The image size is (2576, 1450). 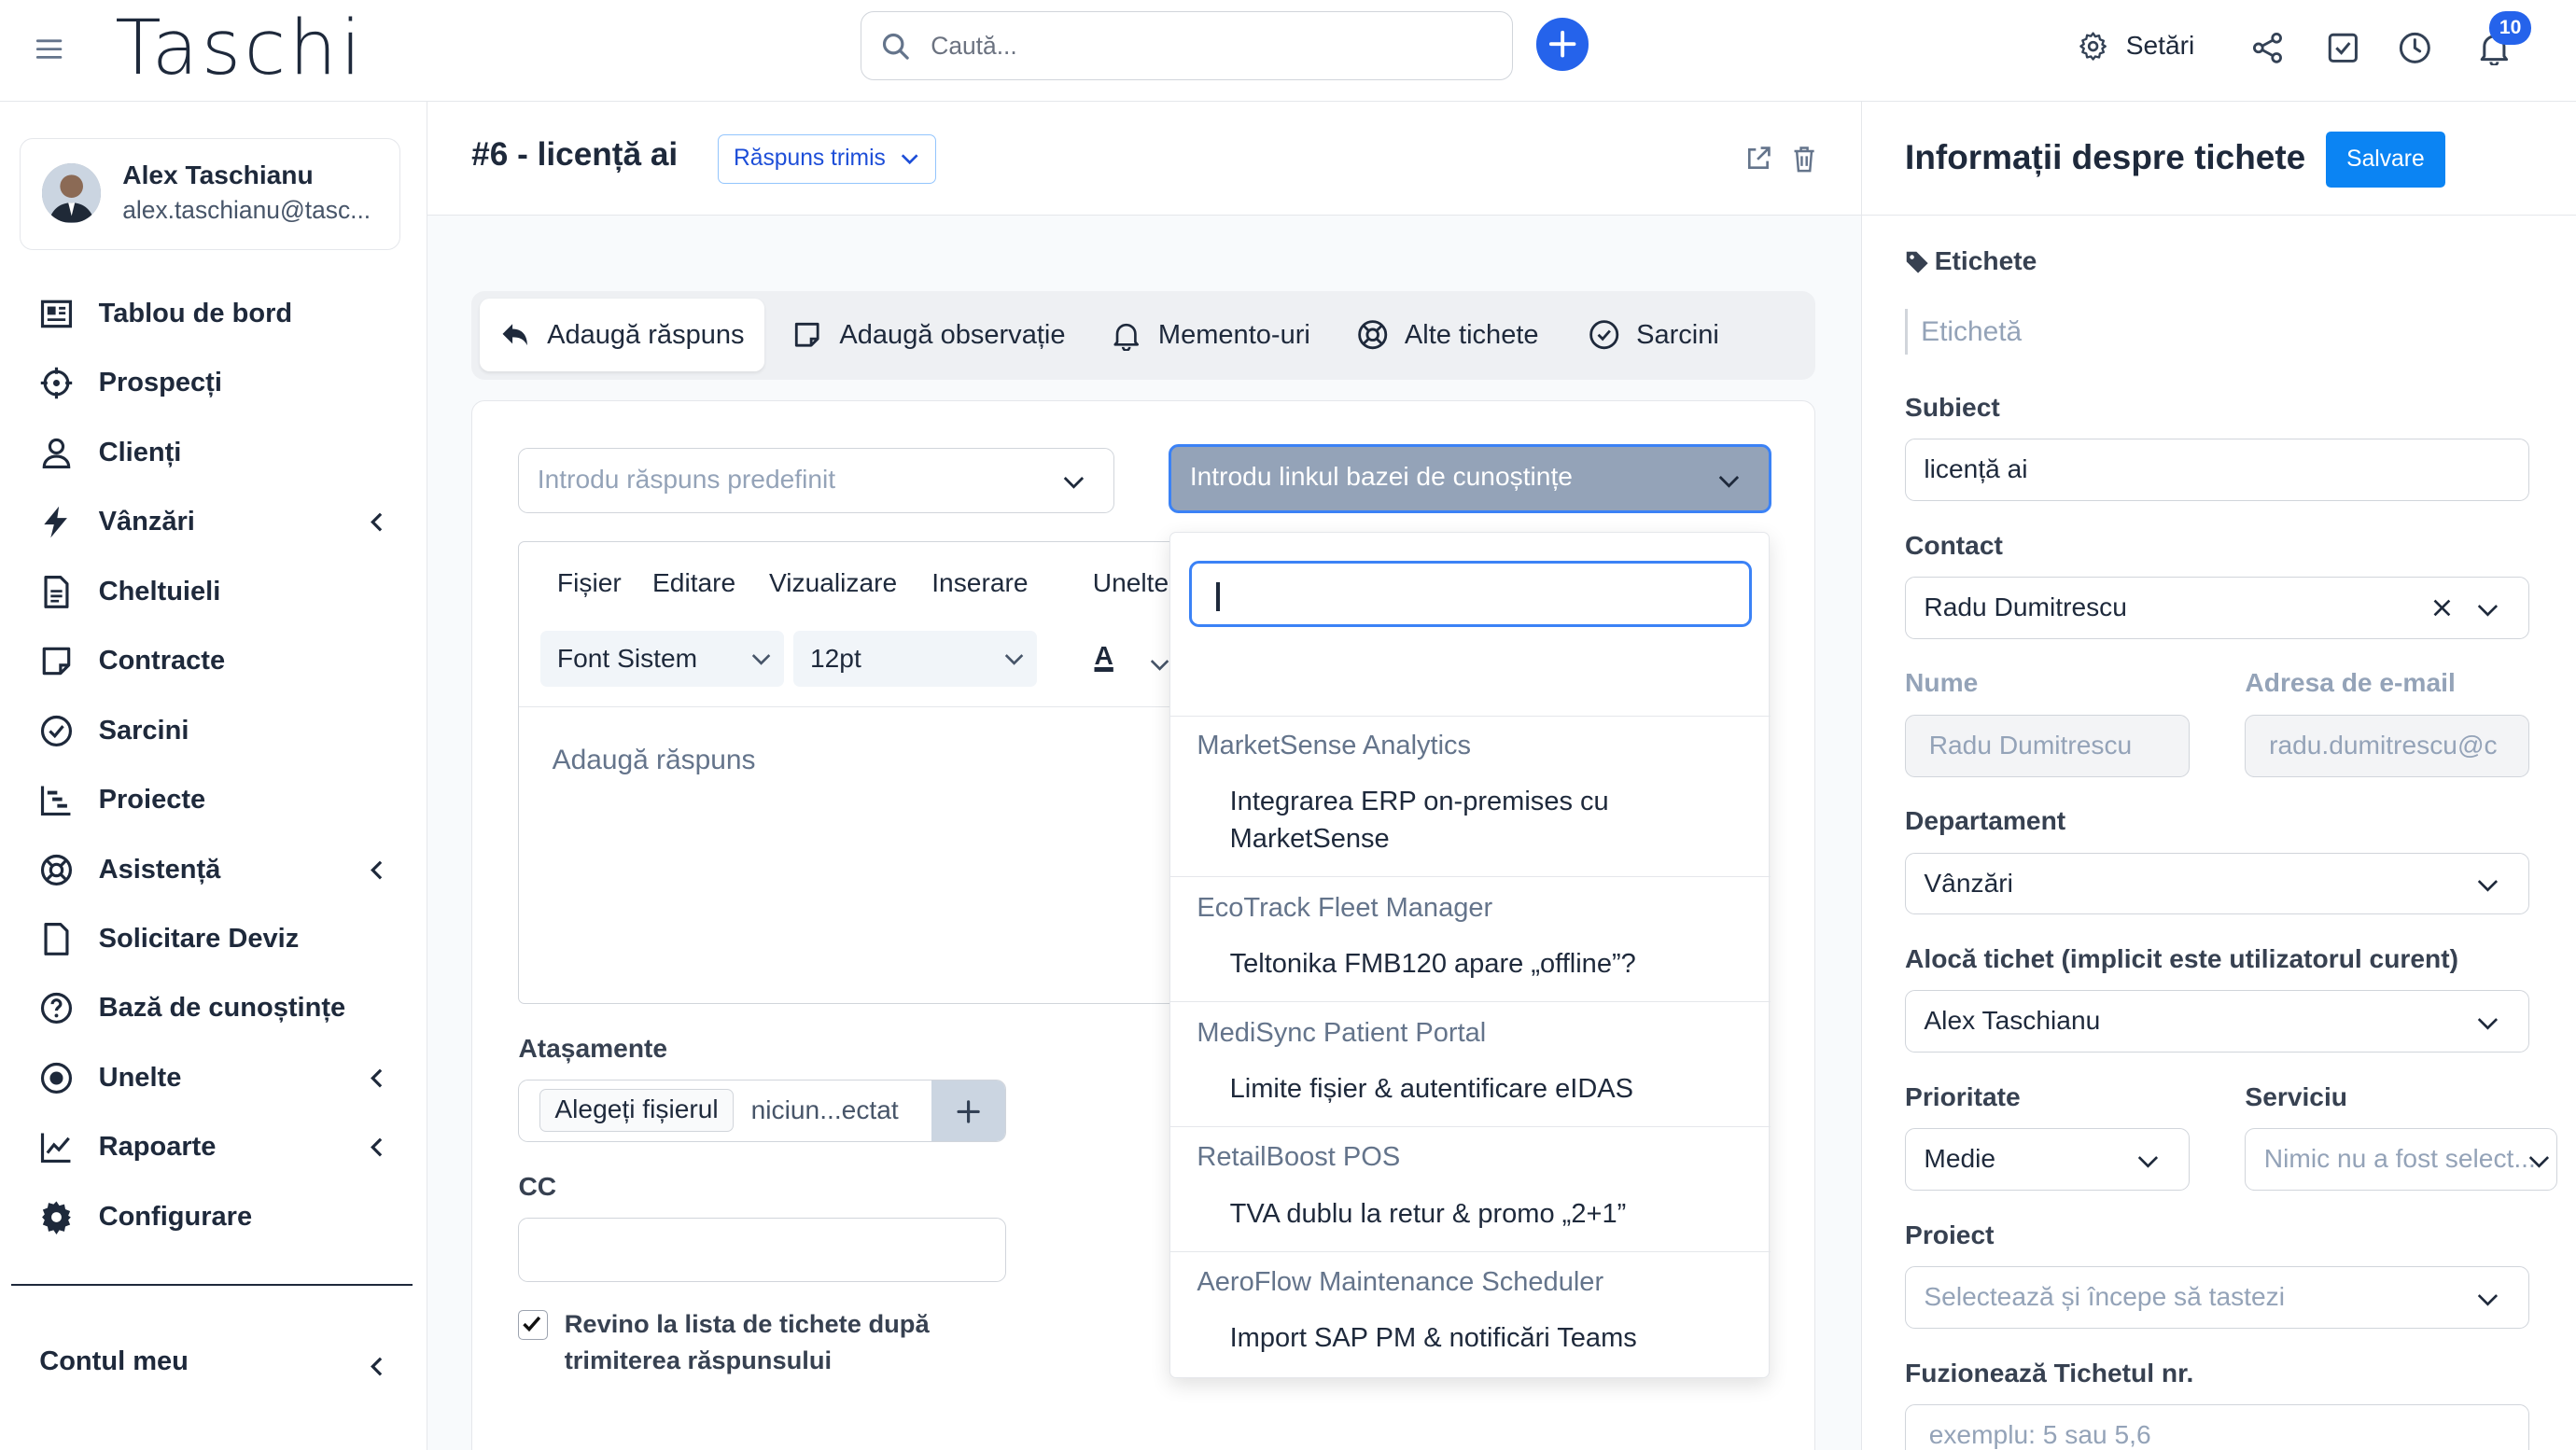 I want to click on editor-menu-insert: Inserare, so click(x=980, y=583).